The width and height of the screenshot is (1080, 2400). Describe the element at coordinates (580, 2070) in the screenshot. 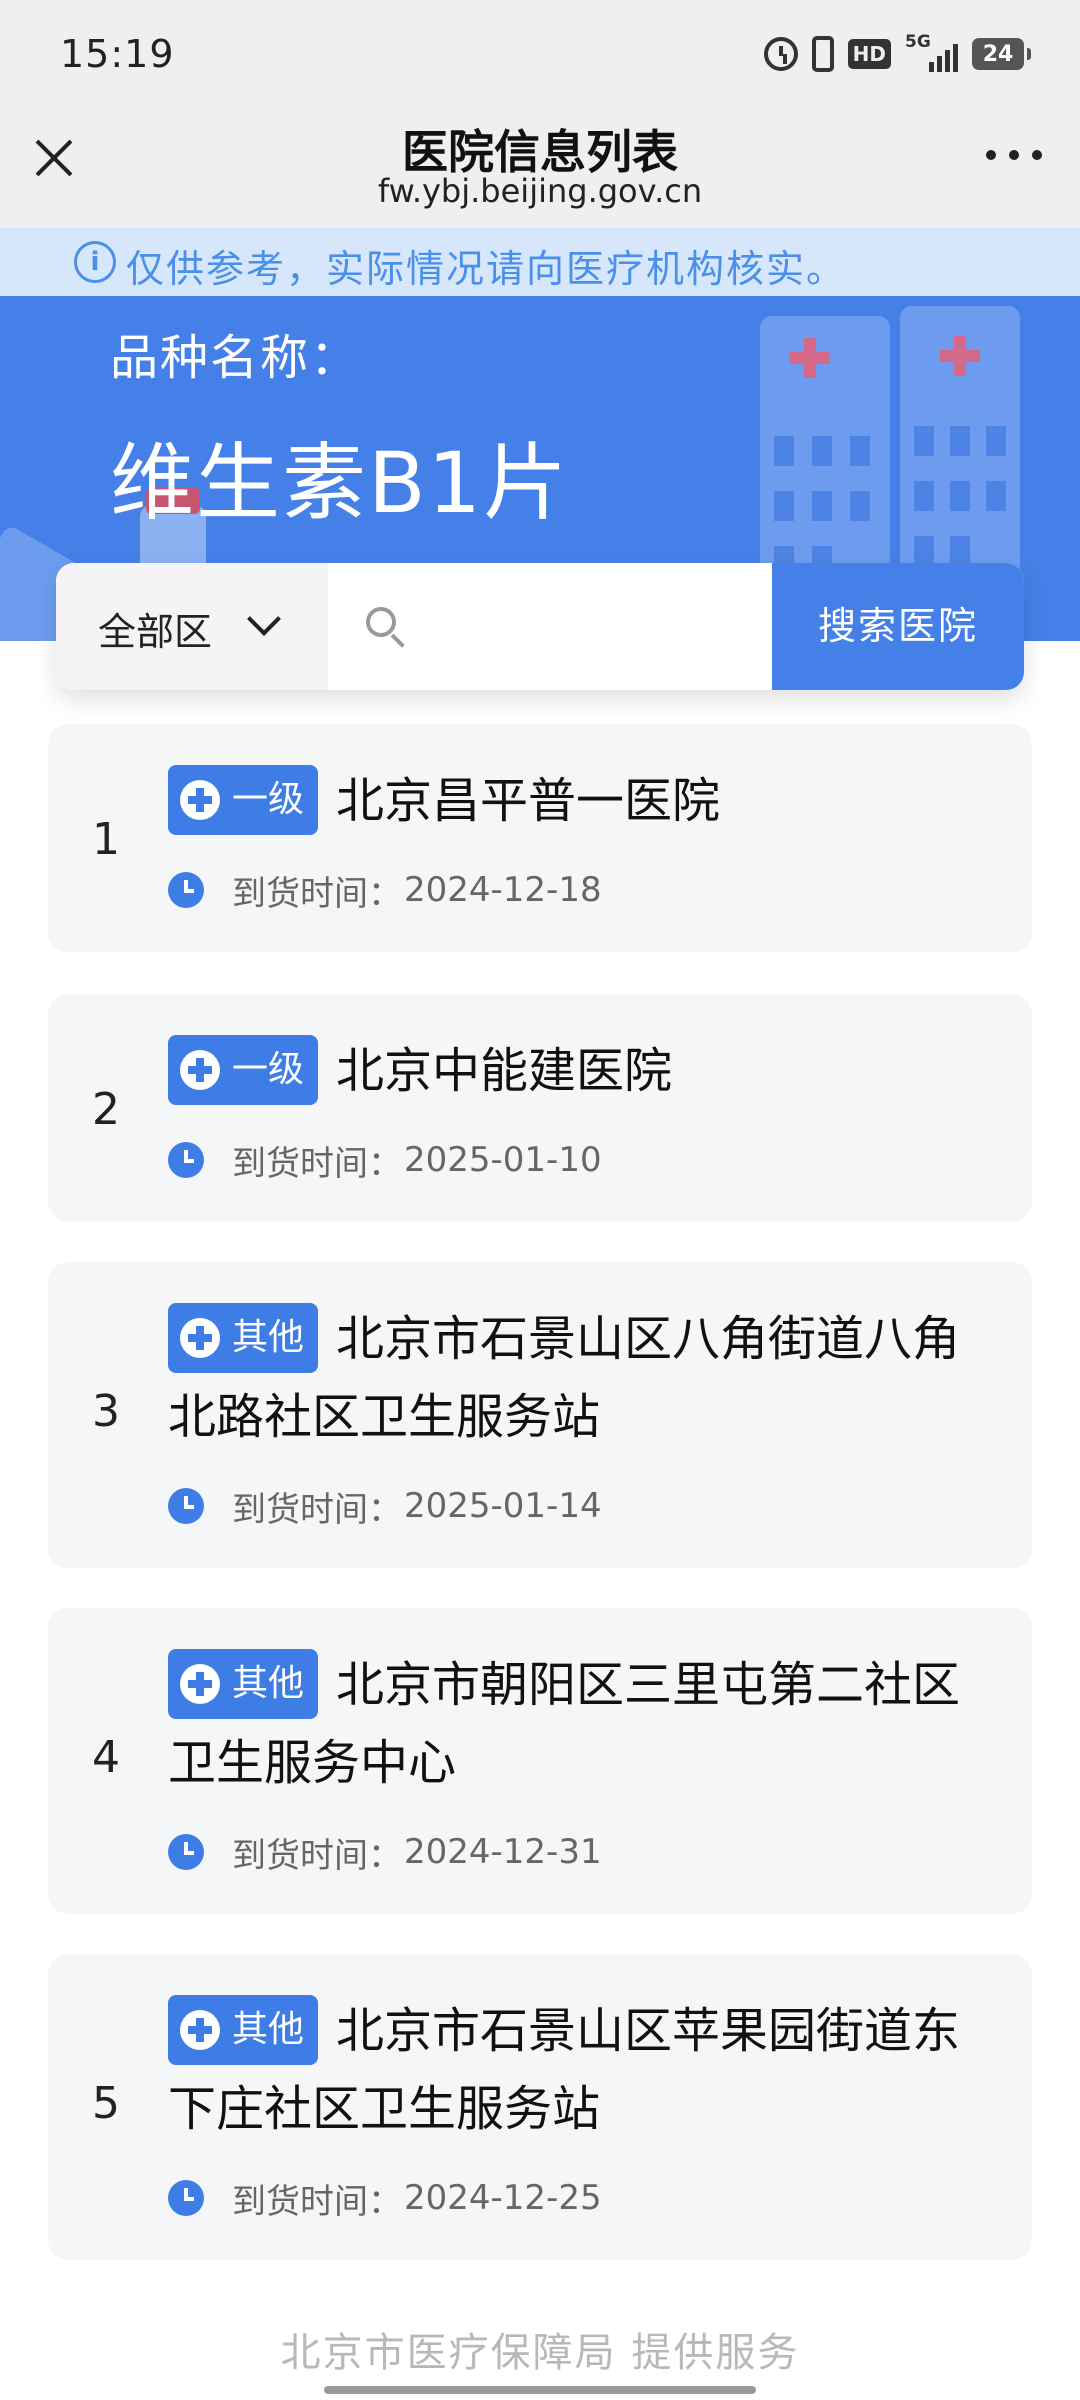

I see `item-heading: 其他 北京市石景山区苹果园街道东下庄社区卫生服务站` at that location.